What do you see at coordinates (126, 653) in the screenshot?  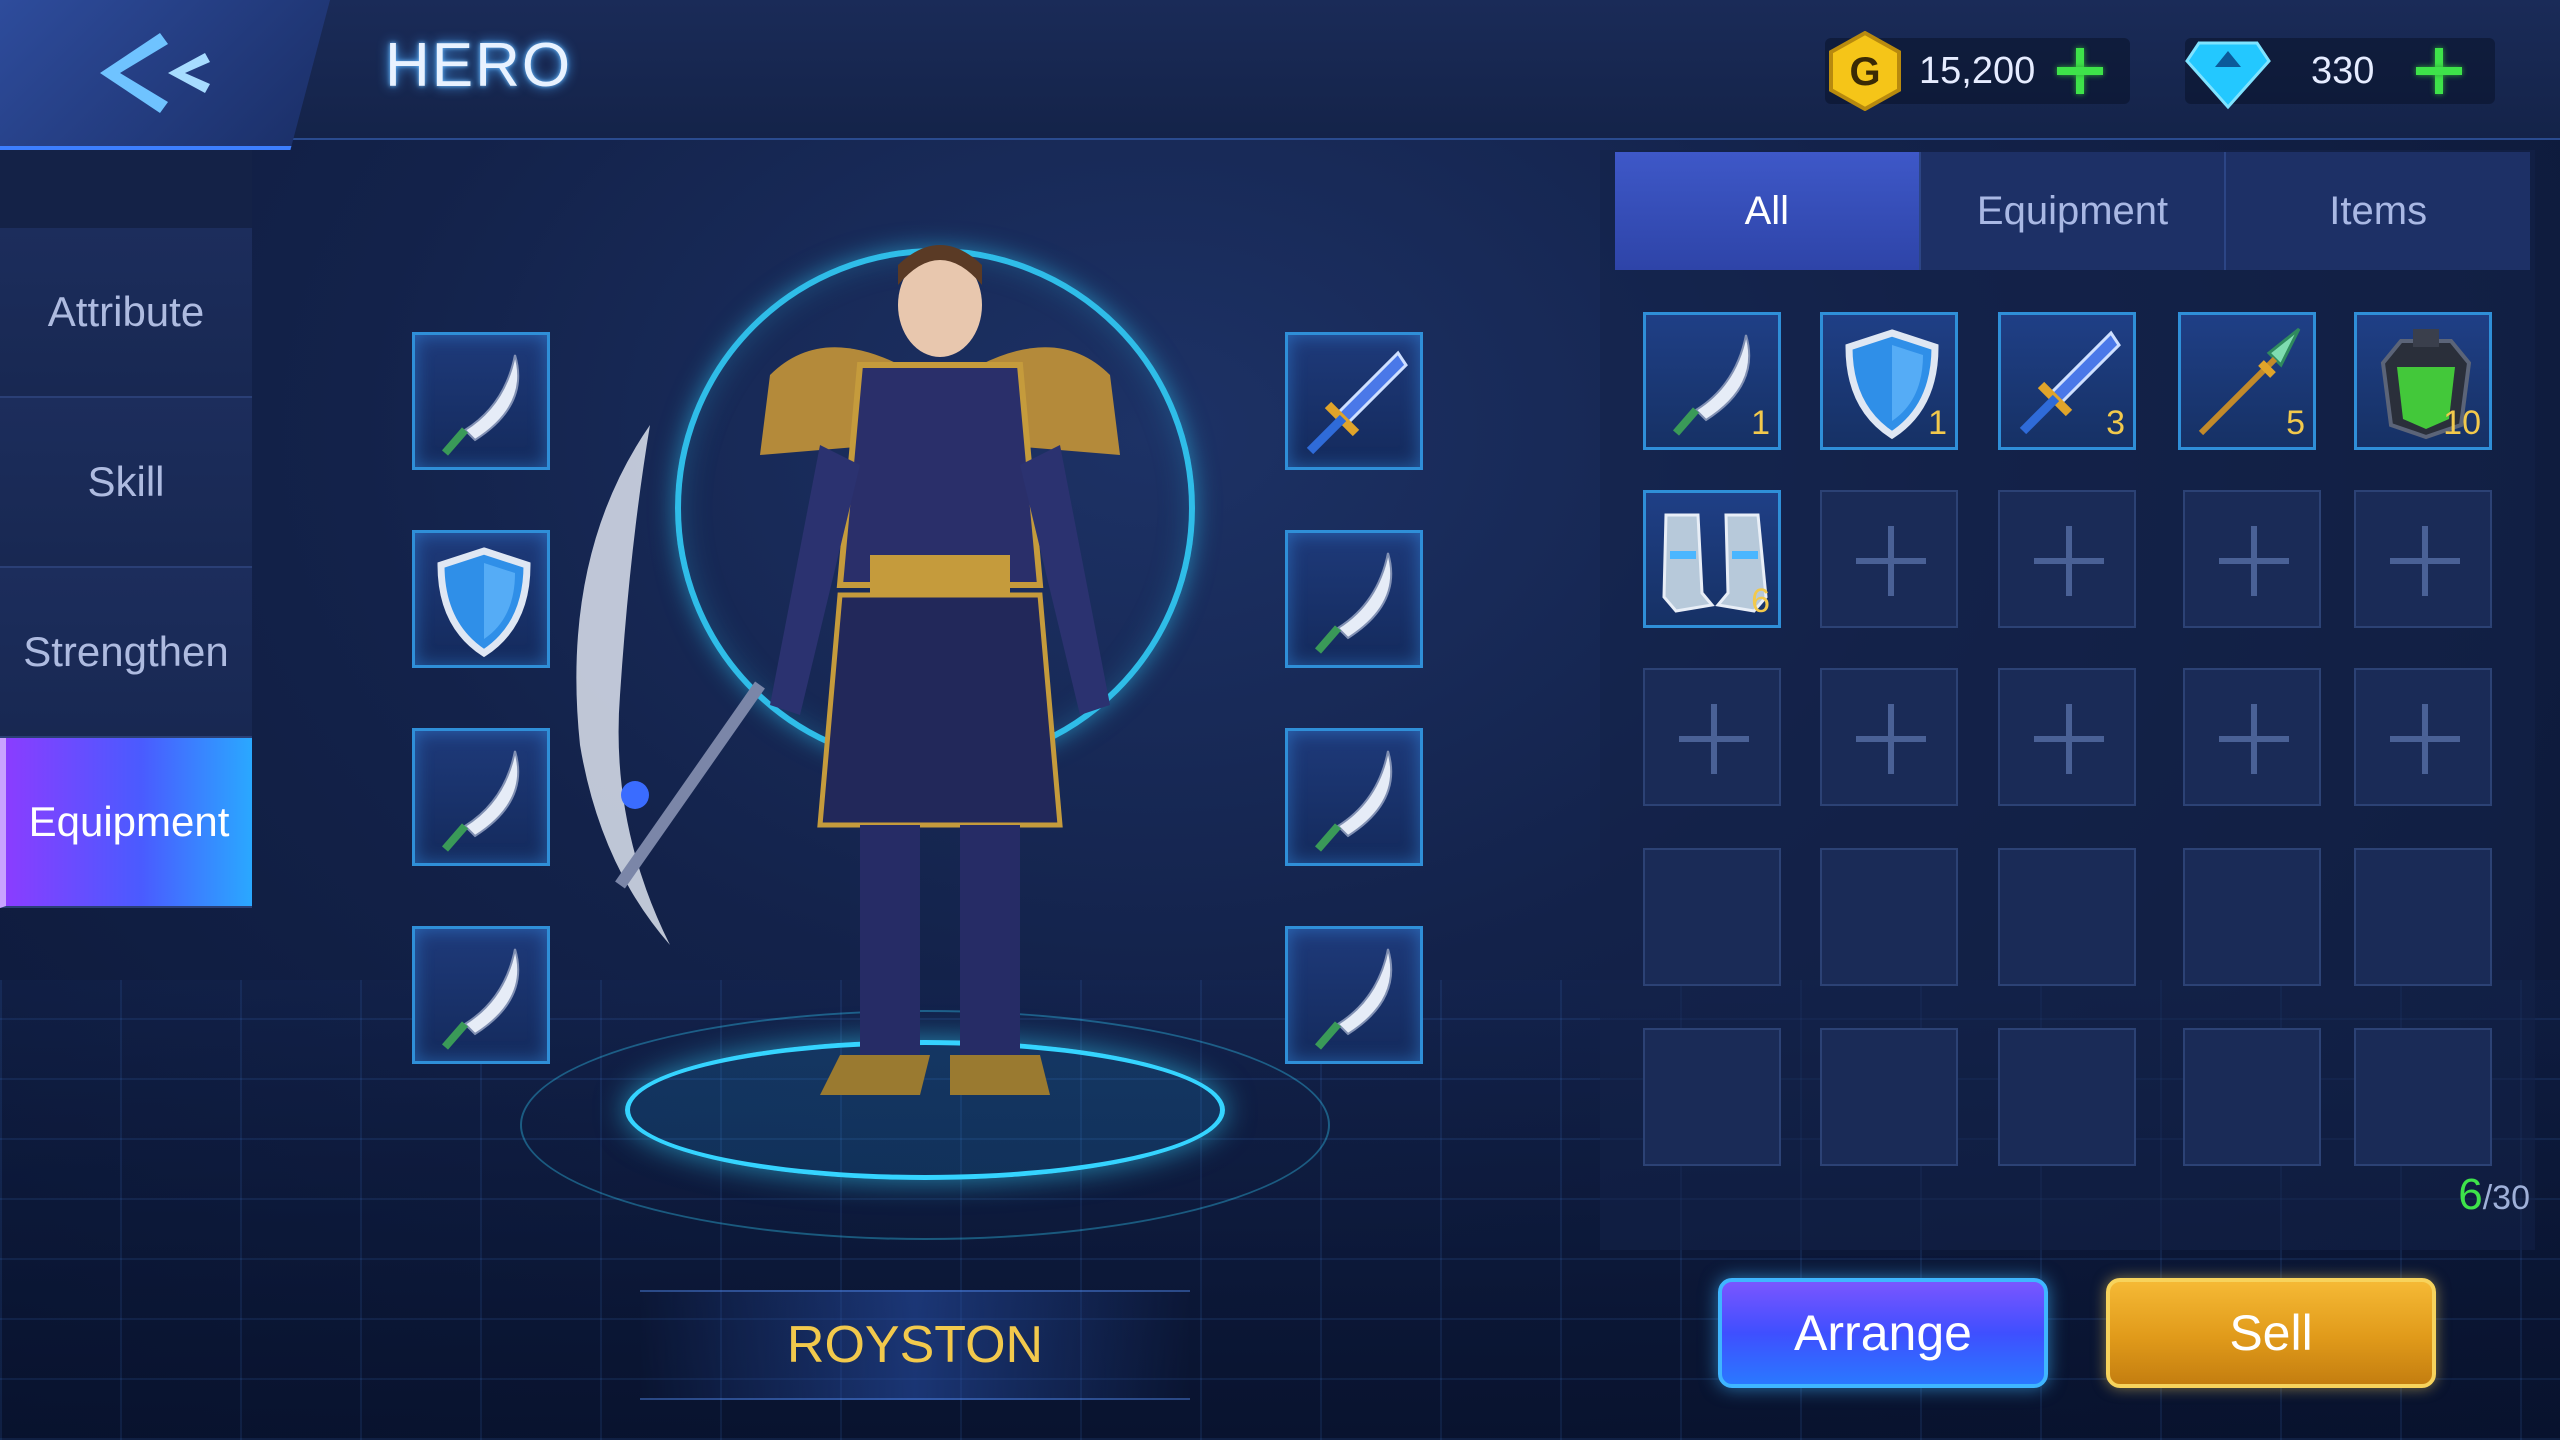 I see `sidebar-item-strengthen: Strengthen` at bounding box center [126, 653].